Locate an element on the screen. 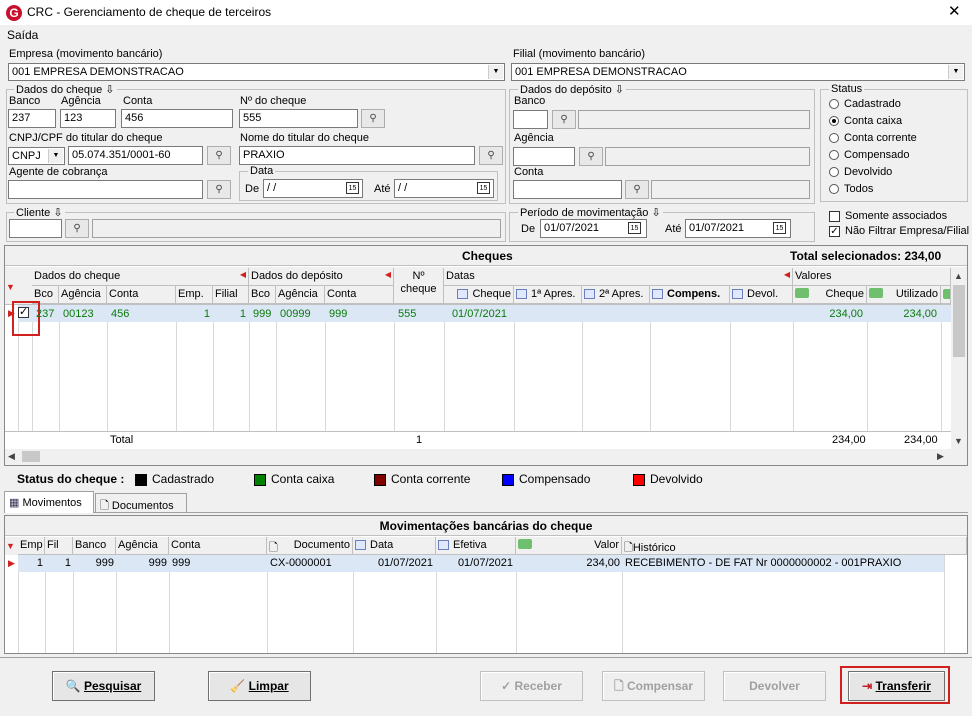 Image resolution: width=972 pixels, height=716 pixels. tab-movimentos: ▦ Movimentos is located at coordinates (49, 502).